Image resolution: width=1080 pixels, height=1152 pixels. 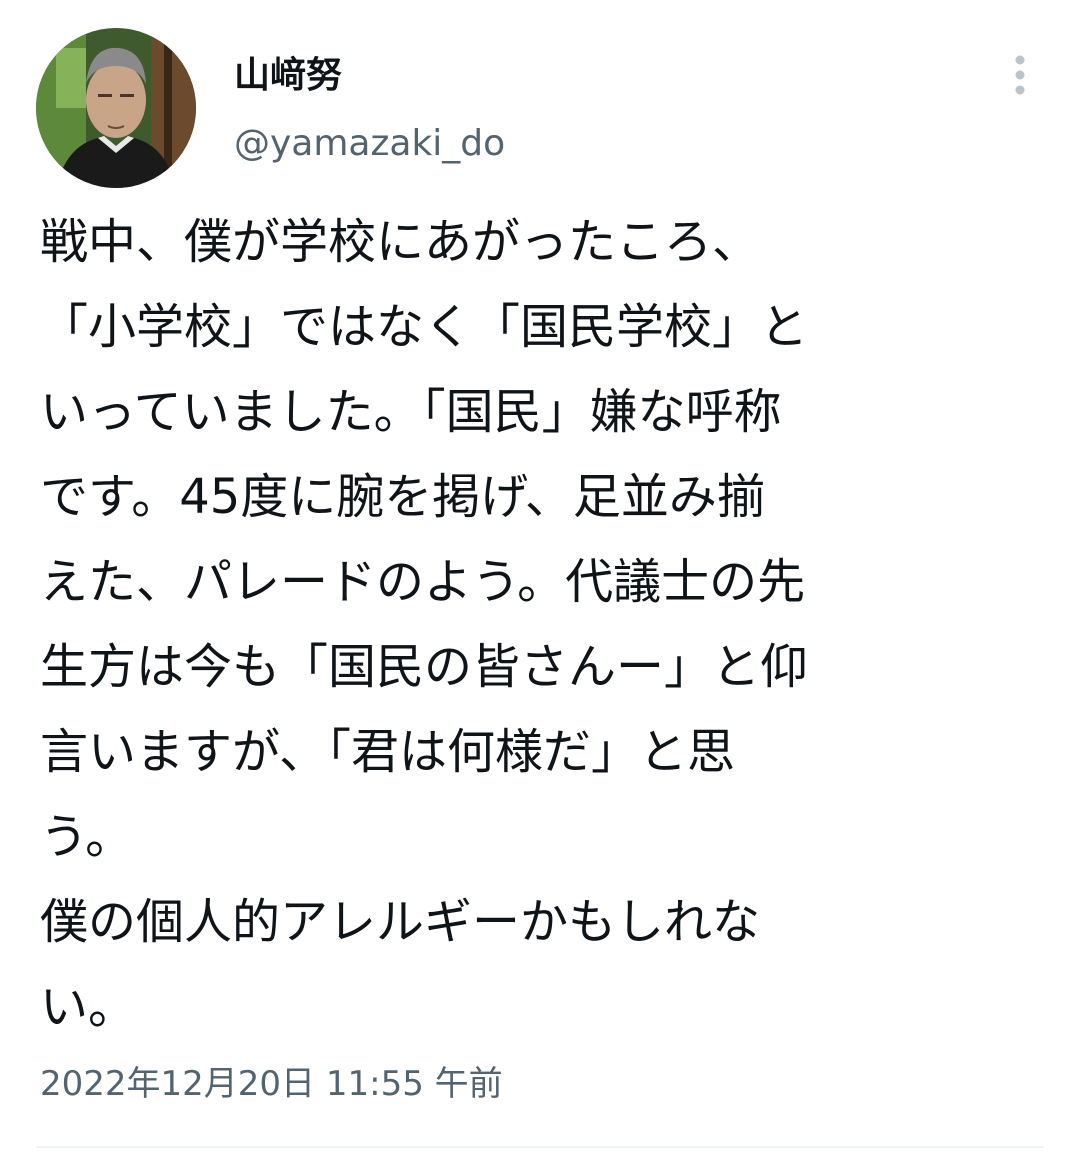 I want to click on tweet-line: えた、パレードのよう。代議士の先, so click(x=423, y=582).